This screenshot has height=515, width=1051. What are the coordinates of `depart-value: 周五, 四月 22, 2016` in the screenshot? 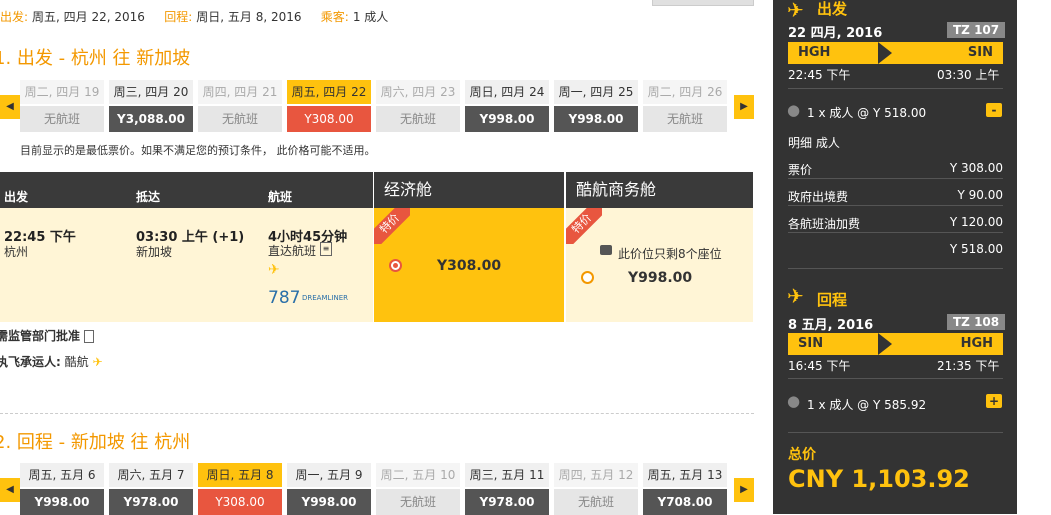 It's located at (88, 17).